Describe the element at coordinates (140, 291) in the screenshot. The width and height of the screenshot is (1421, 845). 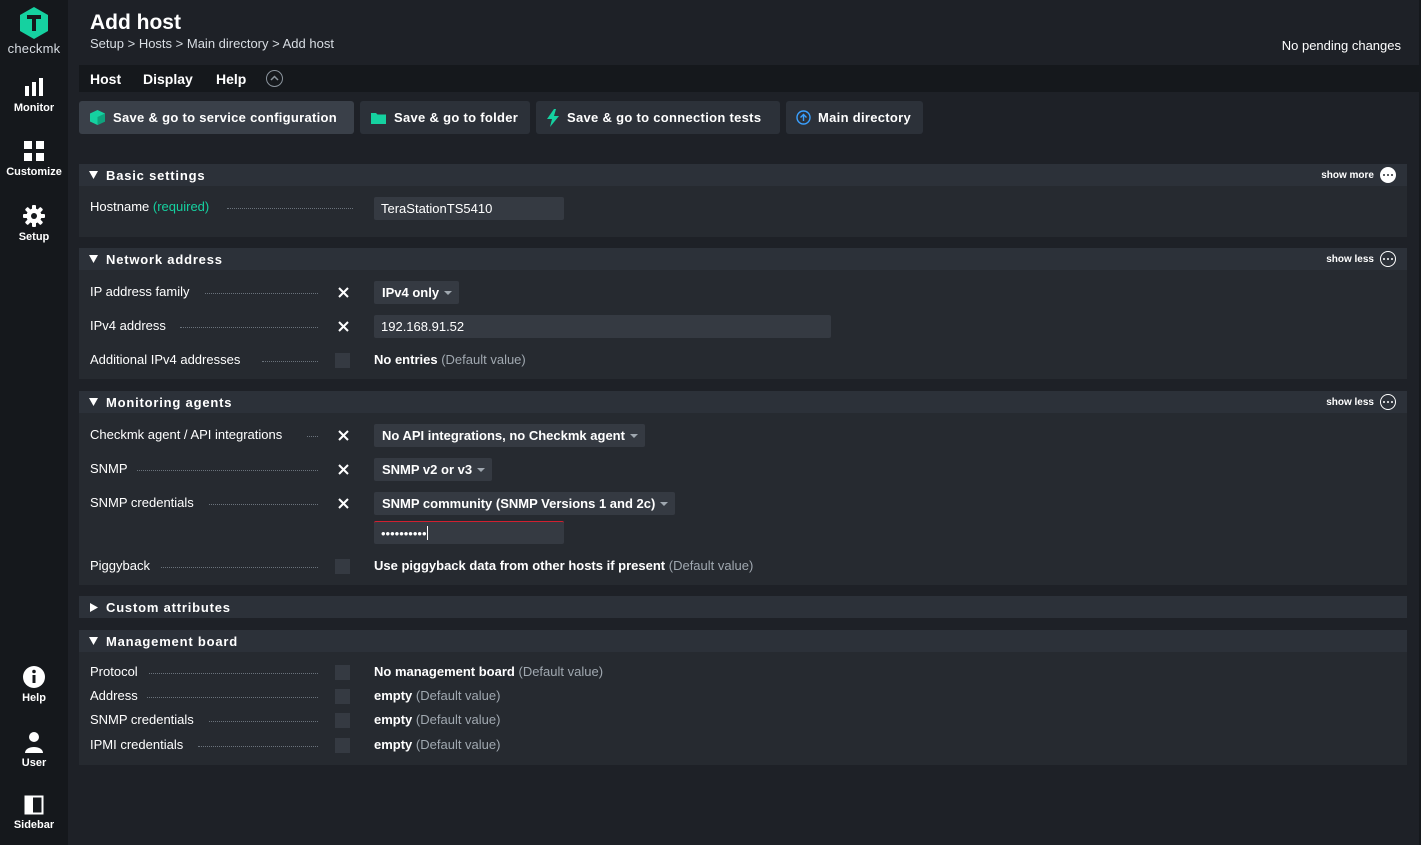
I see `ip-family-label: IP address family` at that location.